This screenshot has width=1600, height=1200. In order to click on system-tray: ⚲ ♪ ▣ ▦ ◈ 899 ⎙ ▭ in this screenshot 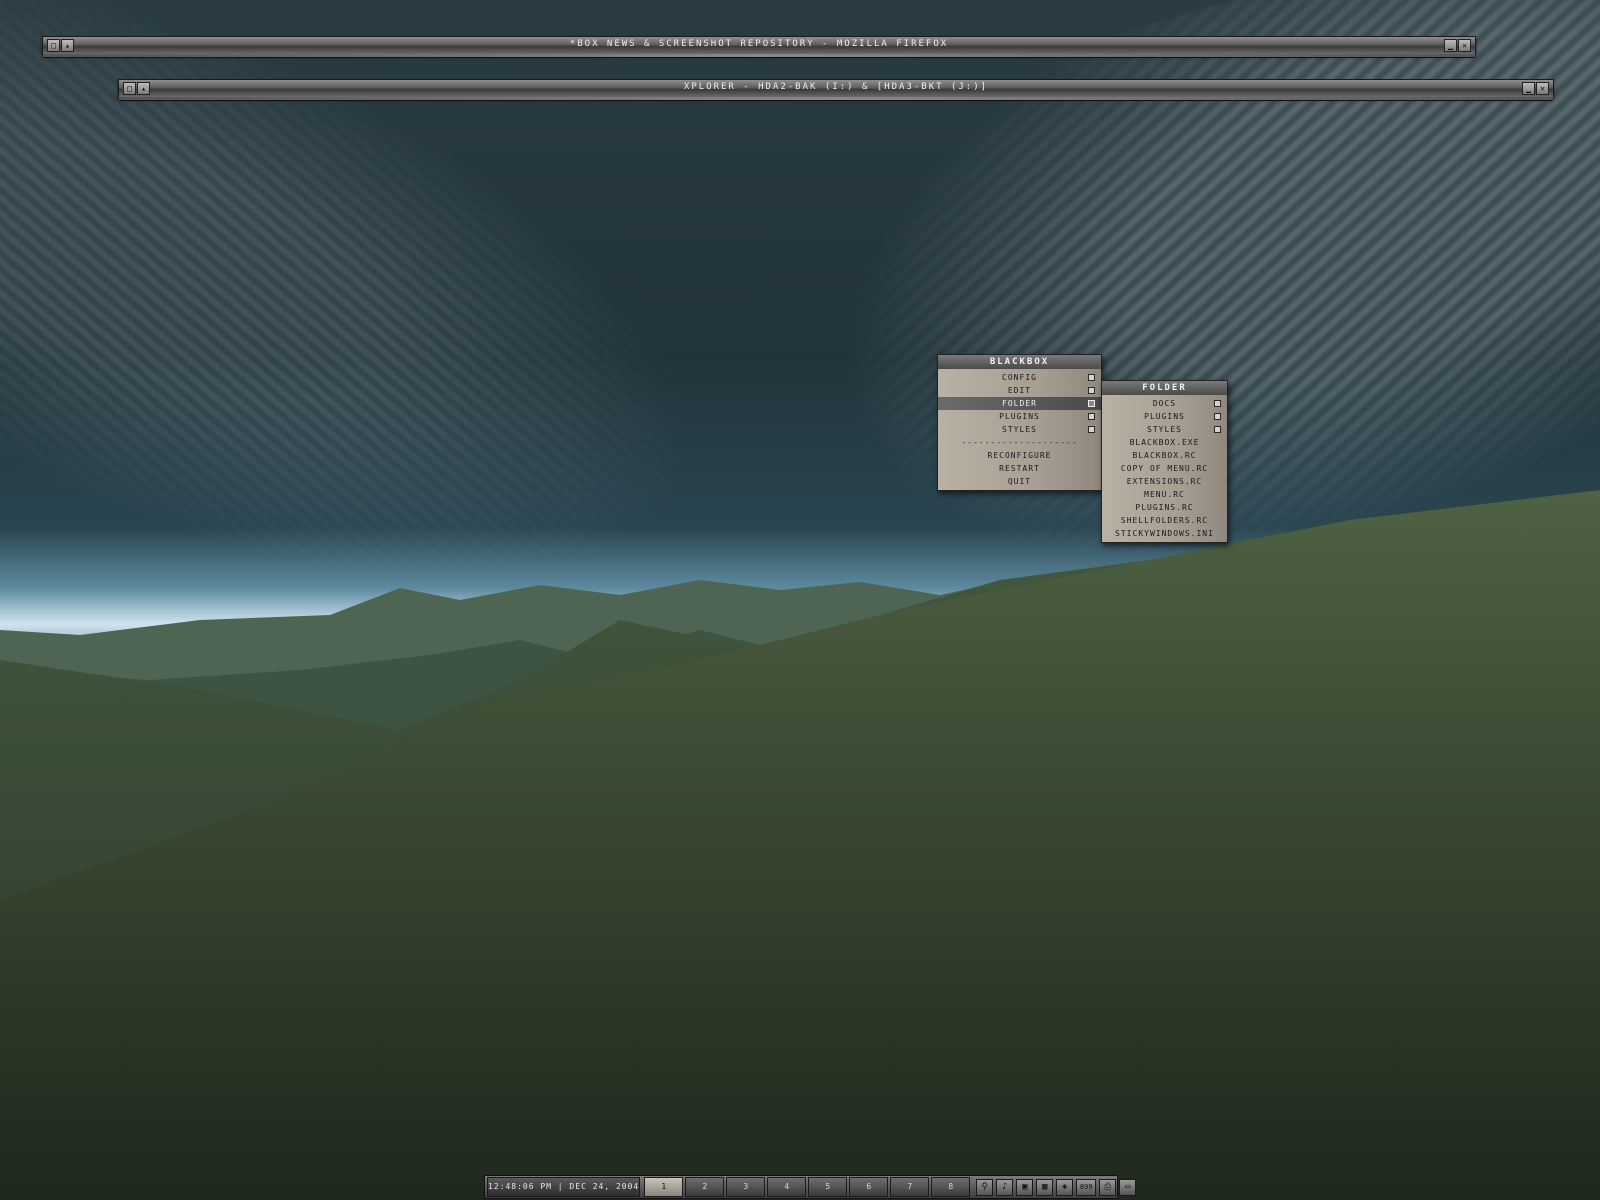, I will do `click(1056, 1187)`.